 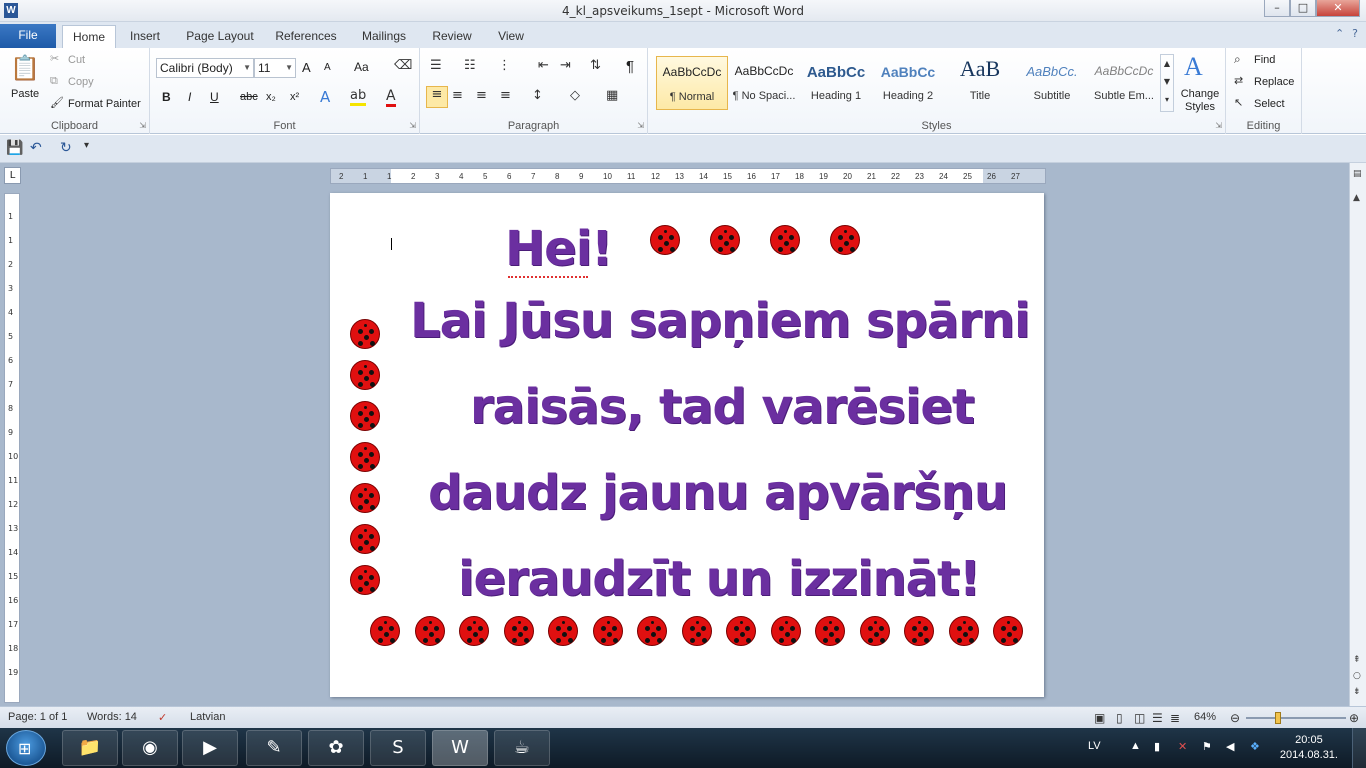 I want to click on clear-formatting-icon: ⌫, so click(x=403, y=65).